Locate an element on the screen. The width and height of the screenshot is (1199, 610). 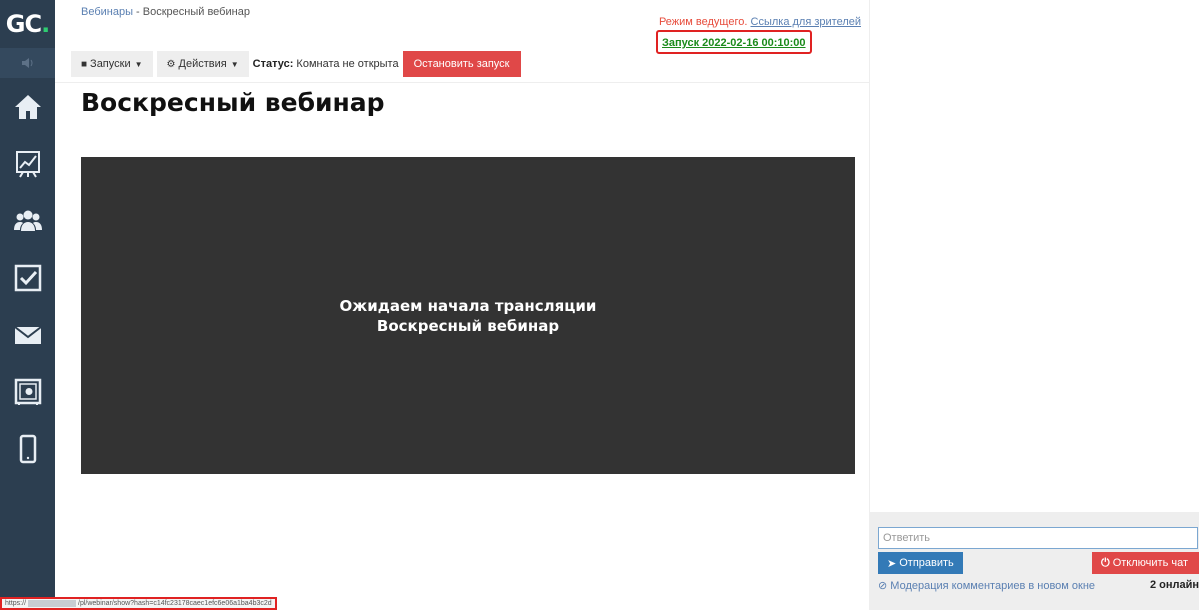
sidebar-item-mobile is located at coordinates (27, 448).